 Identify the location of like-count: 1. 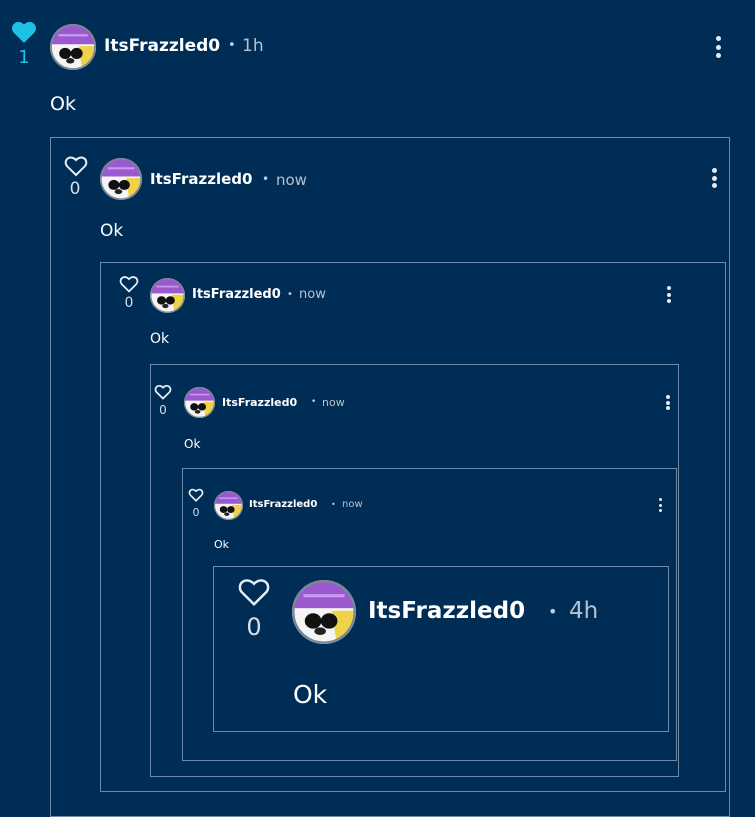
(24, 57).